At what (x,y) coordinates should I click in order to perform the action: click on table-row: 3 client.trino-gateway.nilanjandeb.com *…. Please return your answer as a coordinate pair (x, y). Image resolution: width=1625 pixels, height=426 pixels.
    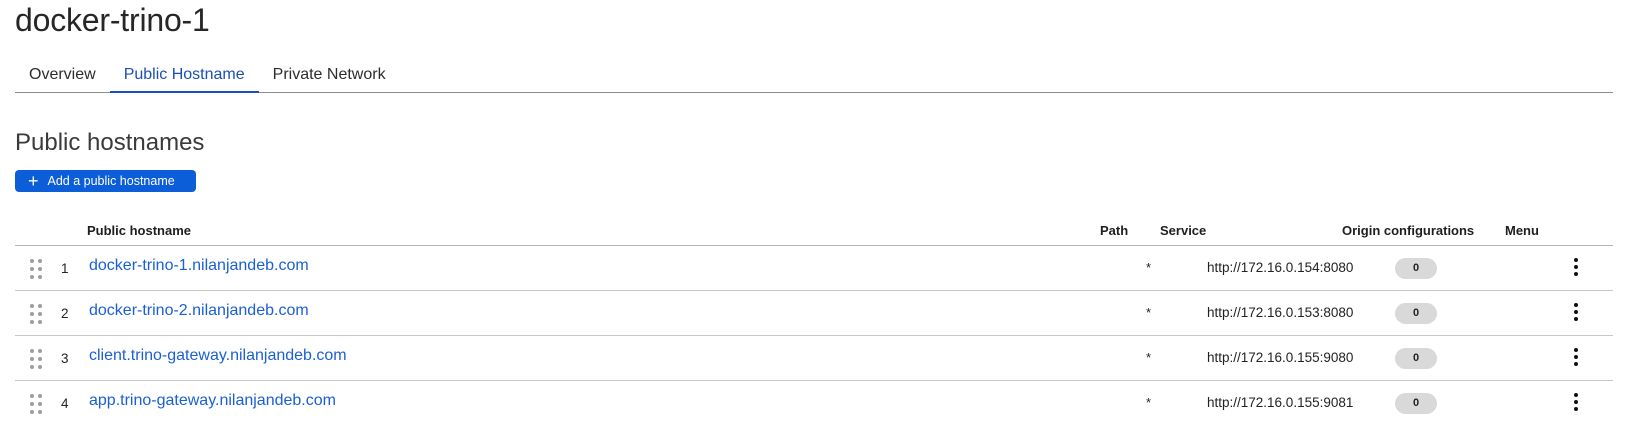
    Looking at the image, I should click on (814, 358).